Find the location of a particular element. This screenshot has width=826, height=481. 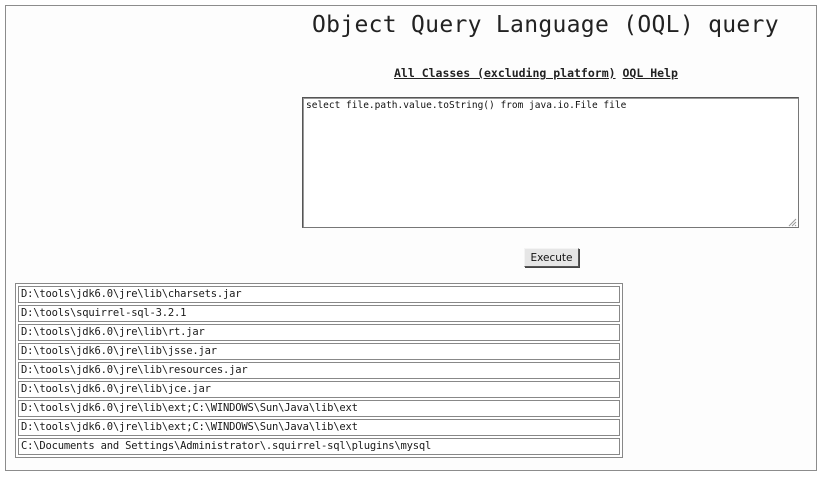

table-row: D:\tools\squirrel-sql-3.2.1 is located at coordinates (319, 313).